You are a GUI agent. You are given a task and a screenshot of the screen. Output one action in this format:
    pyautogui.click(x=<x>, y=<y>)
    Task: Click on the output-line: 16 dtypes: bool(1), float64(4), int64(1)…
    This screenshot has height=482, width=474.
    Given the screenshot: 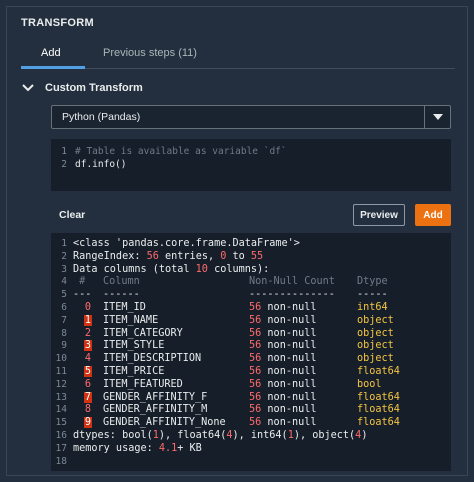 What is the action you would take?
    pyautogui.click(x=251, y=436)
    